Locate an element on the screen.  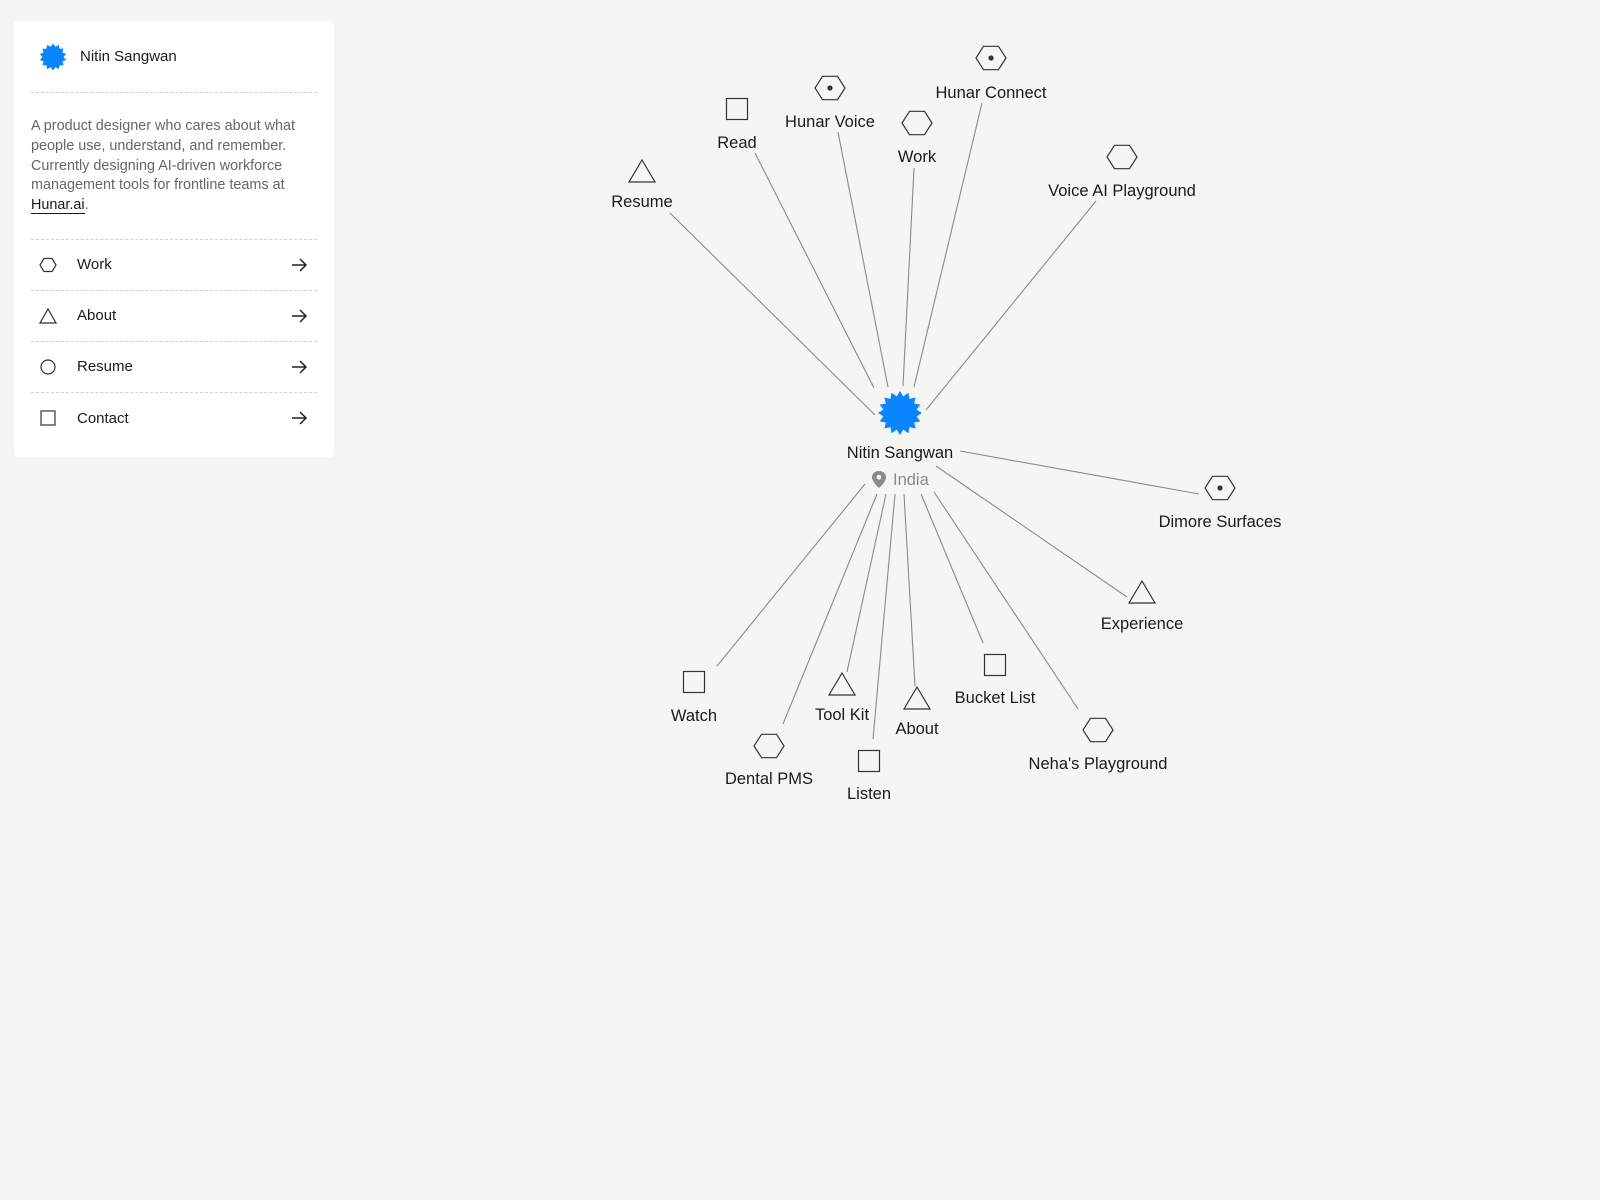
graph-center-node: Nitin Sangwan India is located at coordinates (900, 440).